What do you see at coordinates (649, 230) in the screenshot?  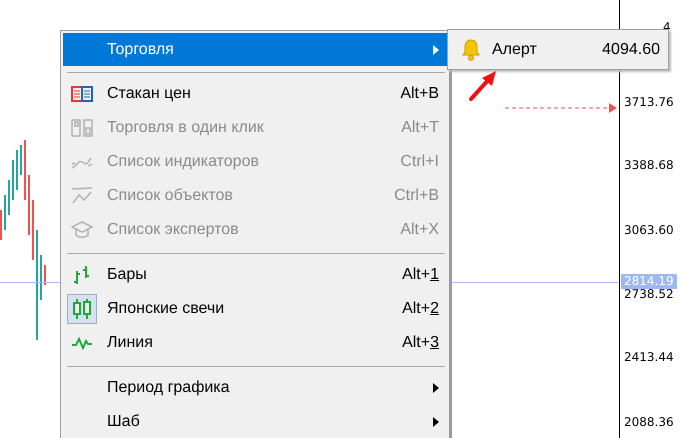 I see `price-label: 3063.60` at bounding box center [649, 230].